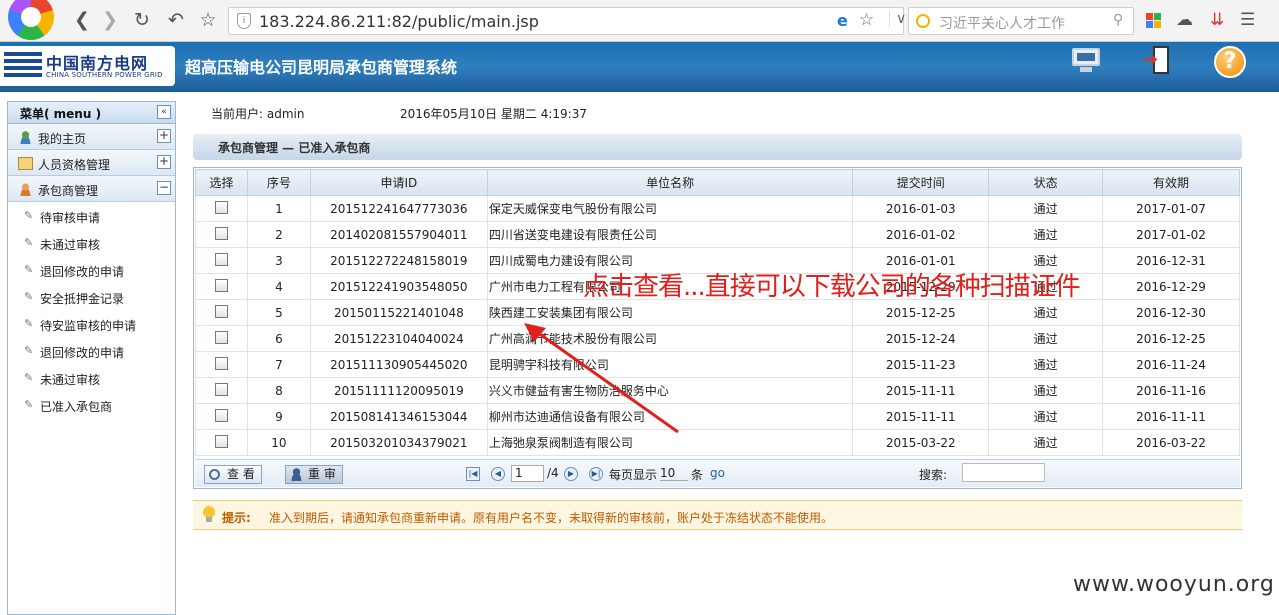 Image resolution: width=1279 pixels, height=615 pixels. What do you see at coordinates (717, 473) in the screenshot?
I see `go-link: go` at bounding box center [717, 473].